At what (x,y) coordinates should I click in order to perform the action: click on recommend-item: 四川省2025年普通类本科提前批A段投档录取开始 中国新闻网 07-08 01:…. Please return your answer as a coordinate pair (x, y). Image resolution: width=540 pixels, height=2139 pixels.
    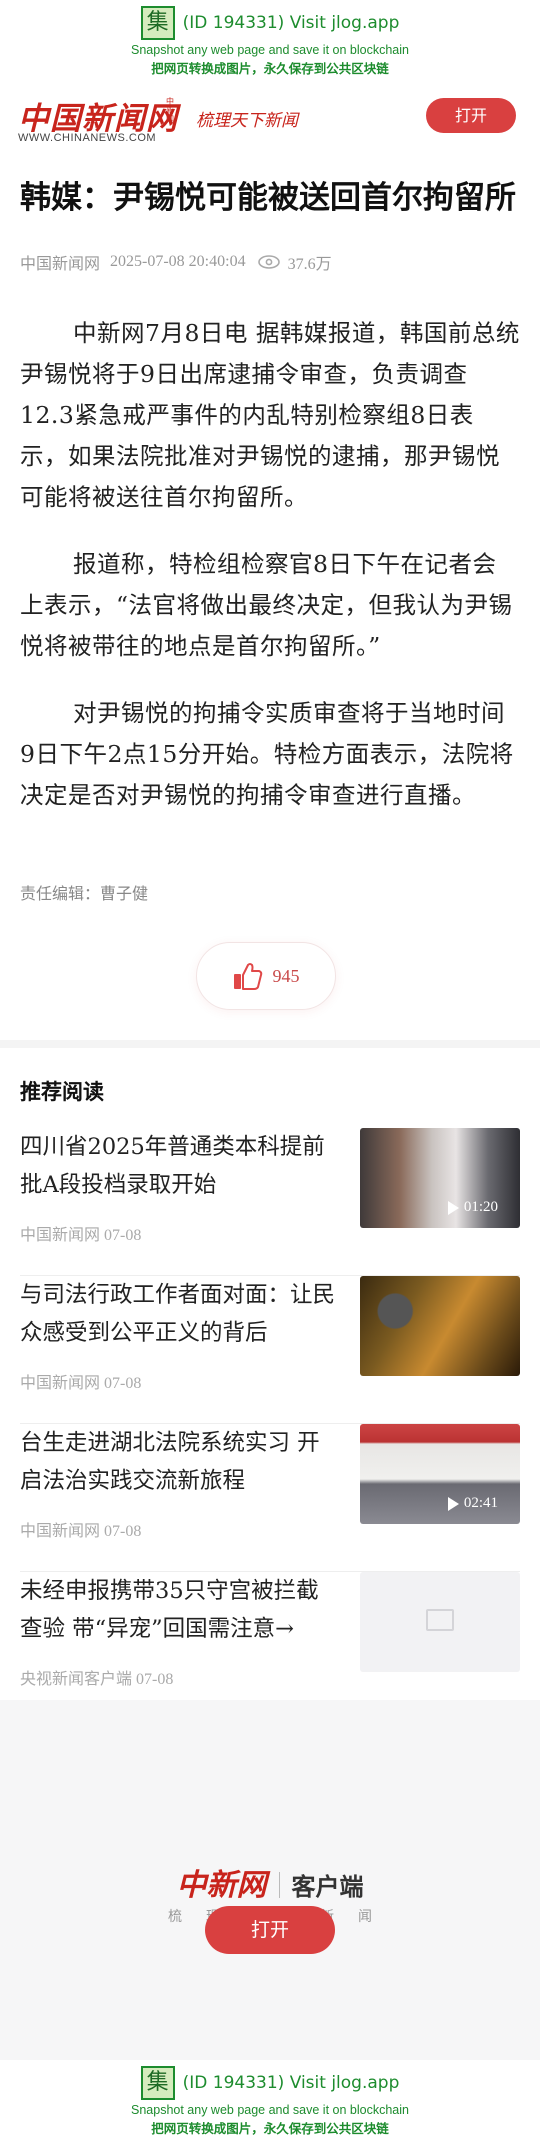
    Looking at the image, I should click on (270, 1202).